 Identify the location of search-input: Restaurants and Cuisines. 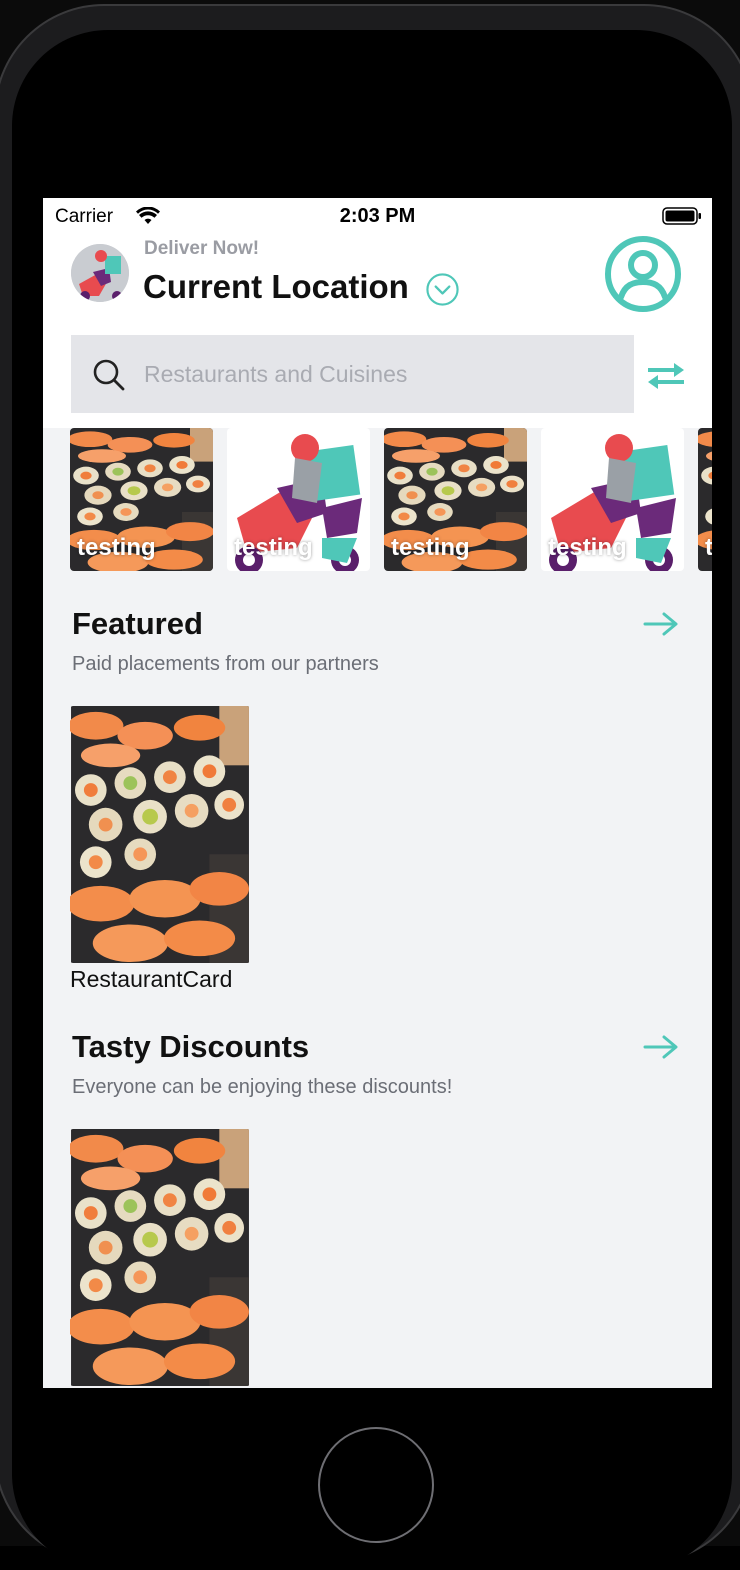
(352, 374).